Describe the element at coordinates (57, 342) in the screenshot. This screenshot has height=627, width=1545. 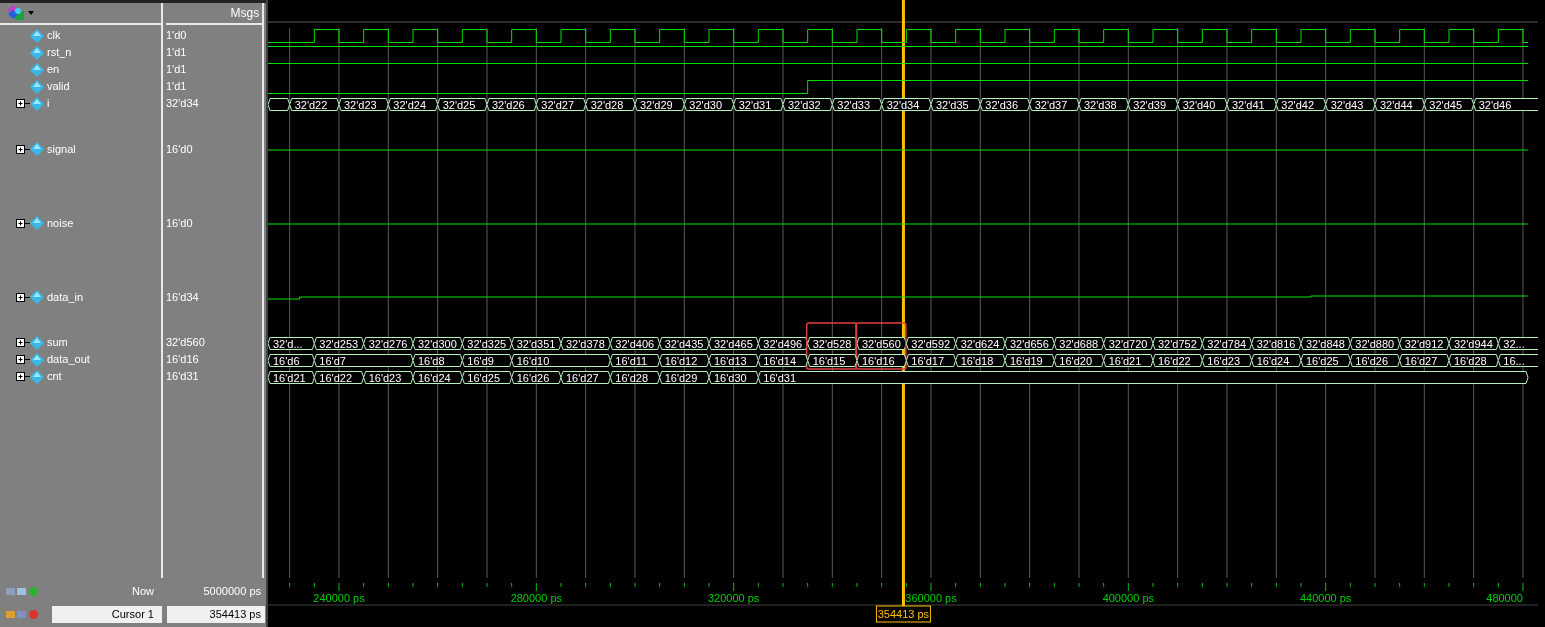
I see `signal-name: sum` at that location.